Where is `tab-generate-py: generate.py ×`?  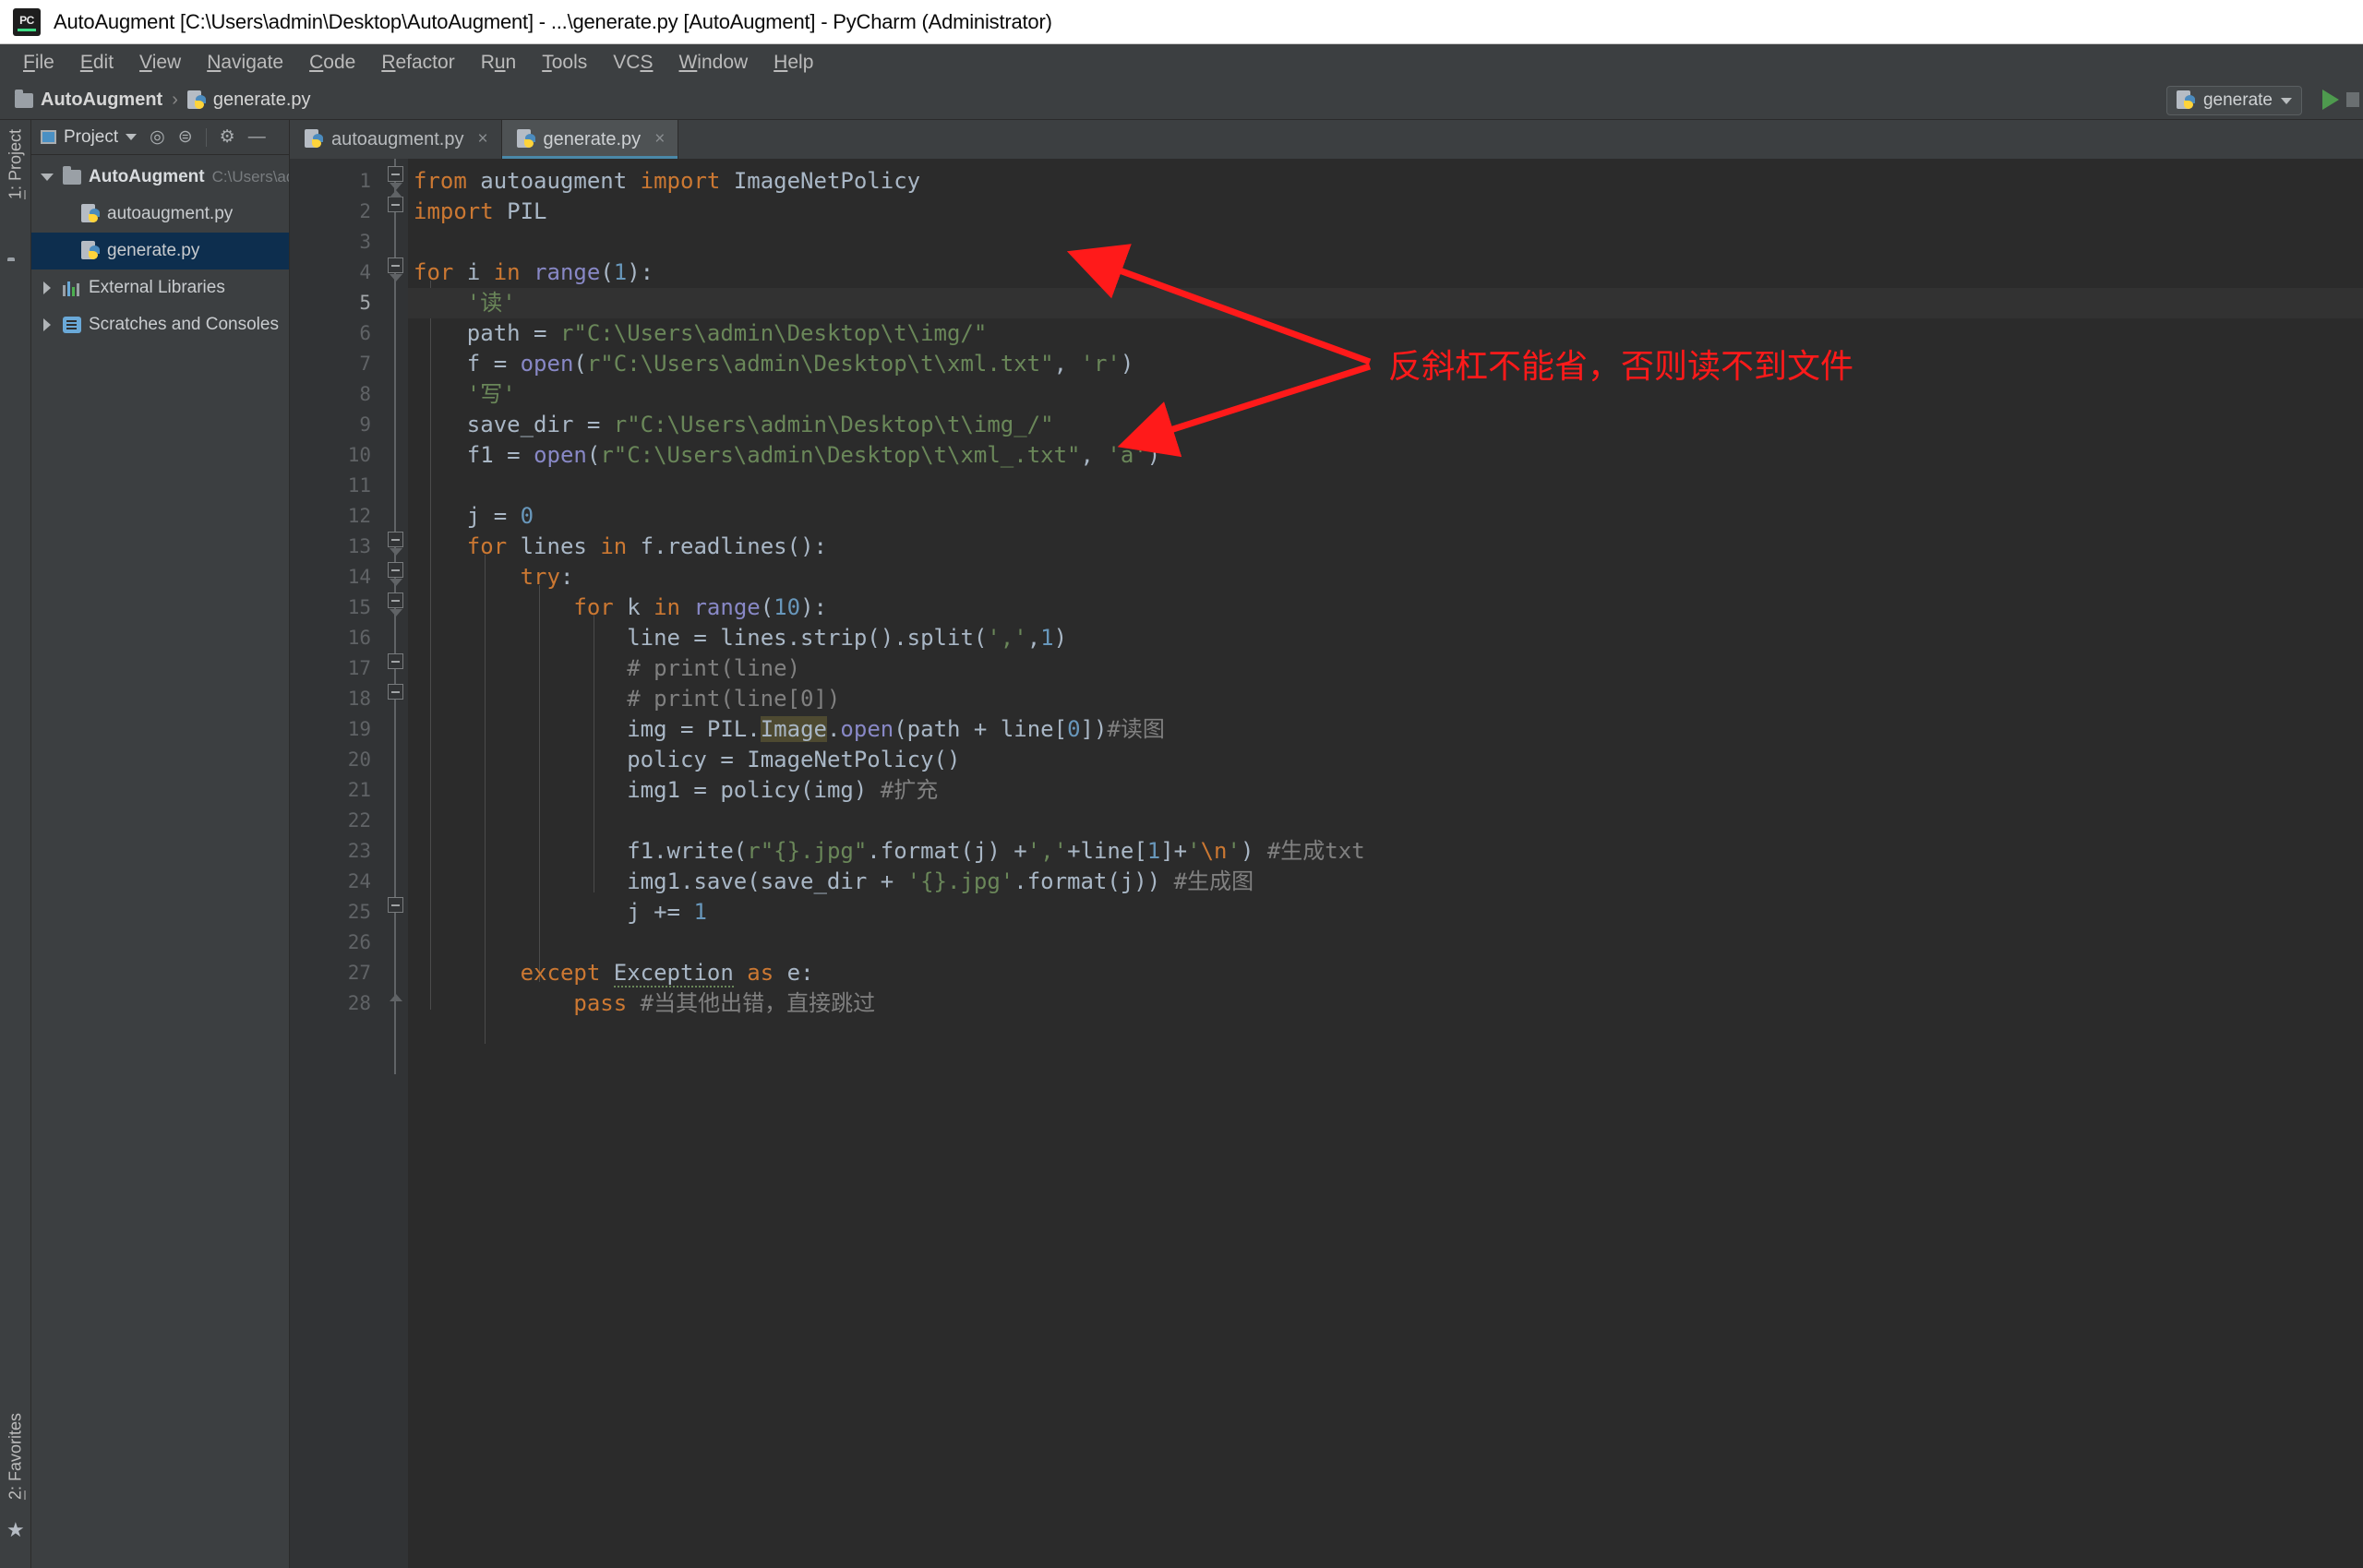 tab-generate-py: generate.py × is located at coordinates (590, 139).